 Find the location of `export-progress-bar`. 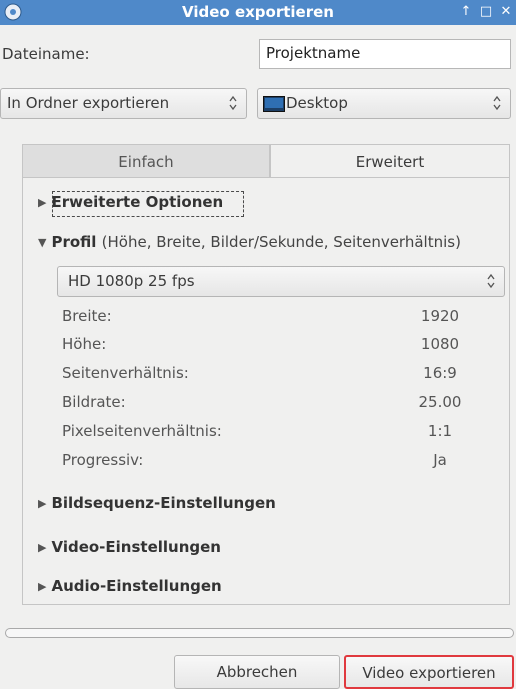

export-progress-bar is located at coordinates (259, 633).